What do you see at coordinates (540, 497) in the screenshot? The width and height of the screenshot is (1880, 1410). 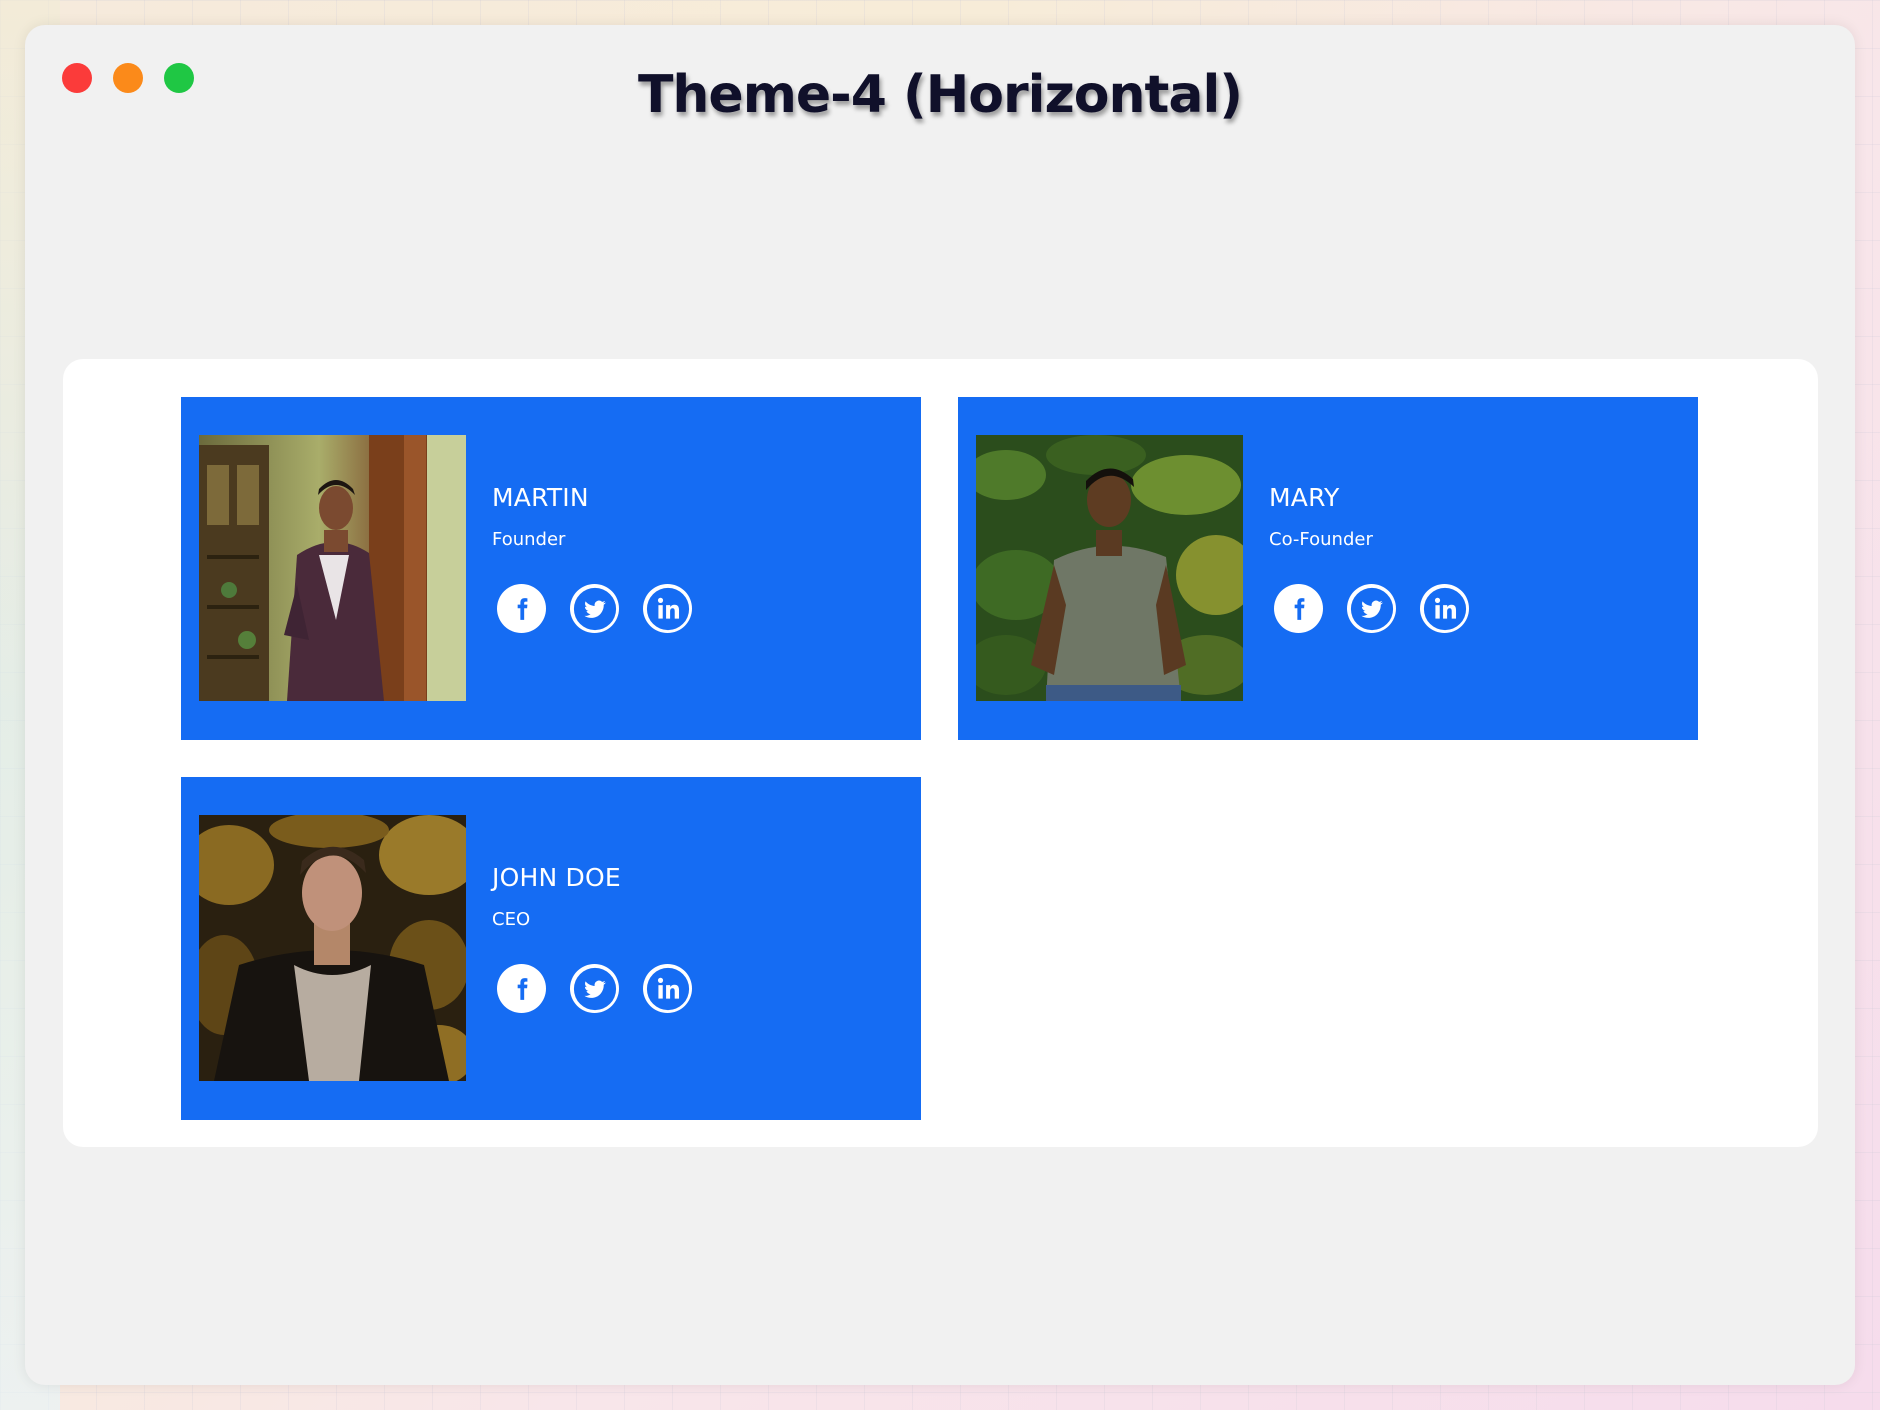 I see `member-name: MARTIN` at bounding box center [540, 497].